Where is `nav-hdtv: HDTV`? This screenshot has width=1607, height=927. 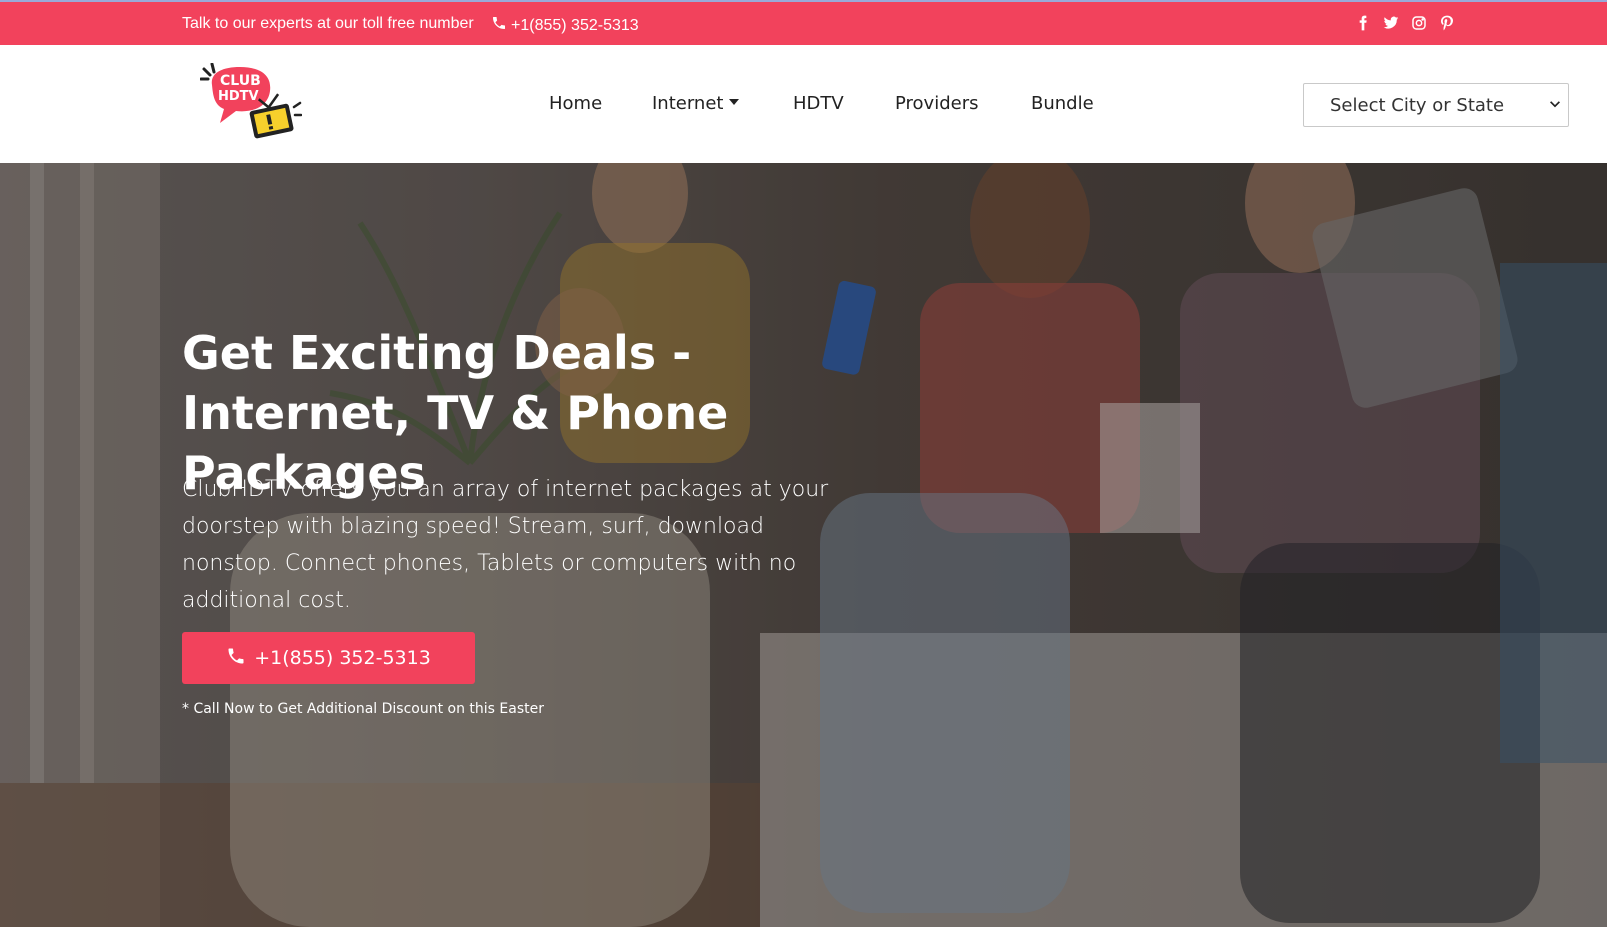 nav-hdtv: HDTV is located at coordinates (818, 103).